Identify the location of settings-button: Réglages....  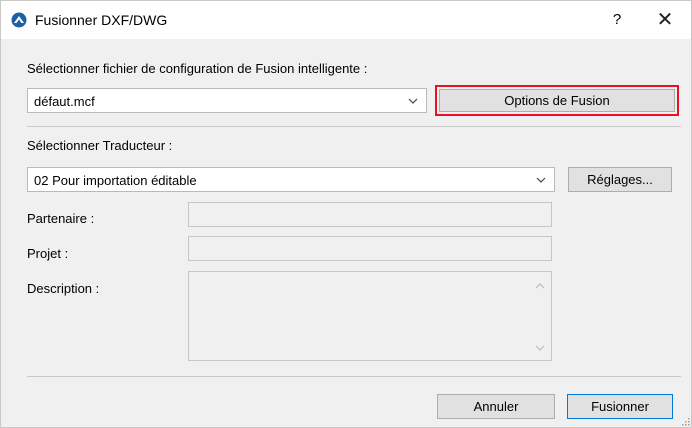
(620, 179).